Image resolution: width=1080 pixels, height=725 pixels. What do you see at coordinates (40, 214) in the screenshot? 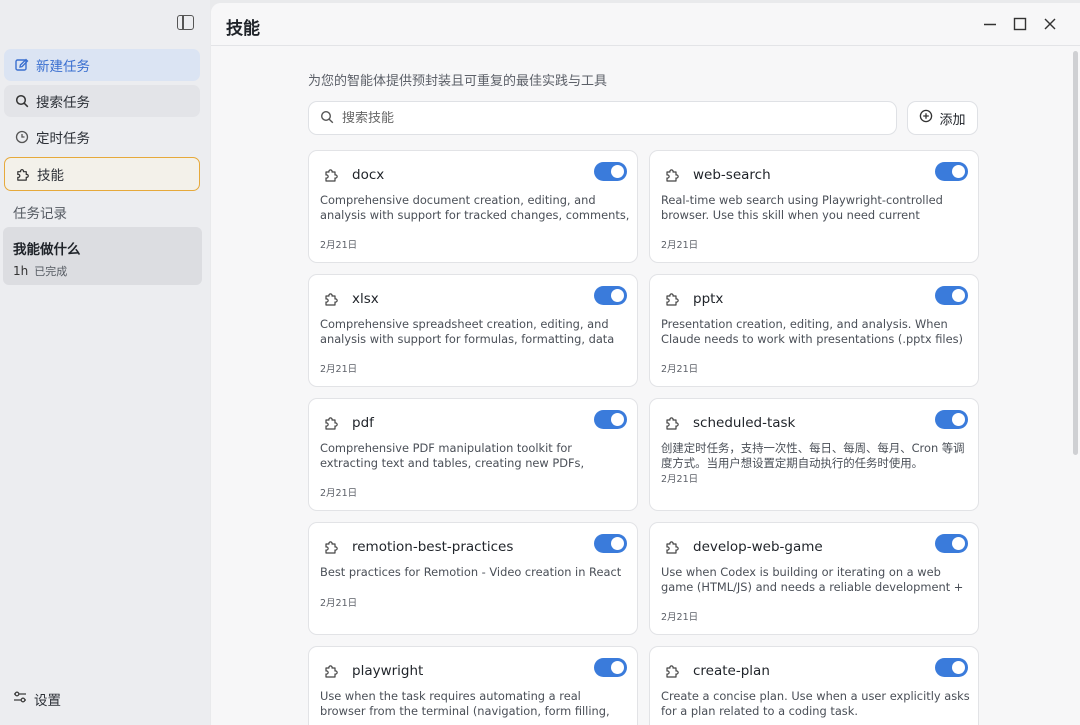
I see `task-history-heading: 任务记录` at bounding box center [40, 214].